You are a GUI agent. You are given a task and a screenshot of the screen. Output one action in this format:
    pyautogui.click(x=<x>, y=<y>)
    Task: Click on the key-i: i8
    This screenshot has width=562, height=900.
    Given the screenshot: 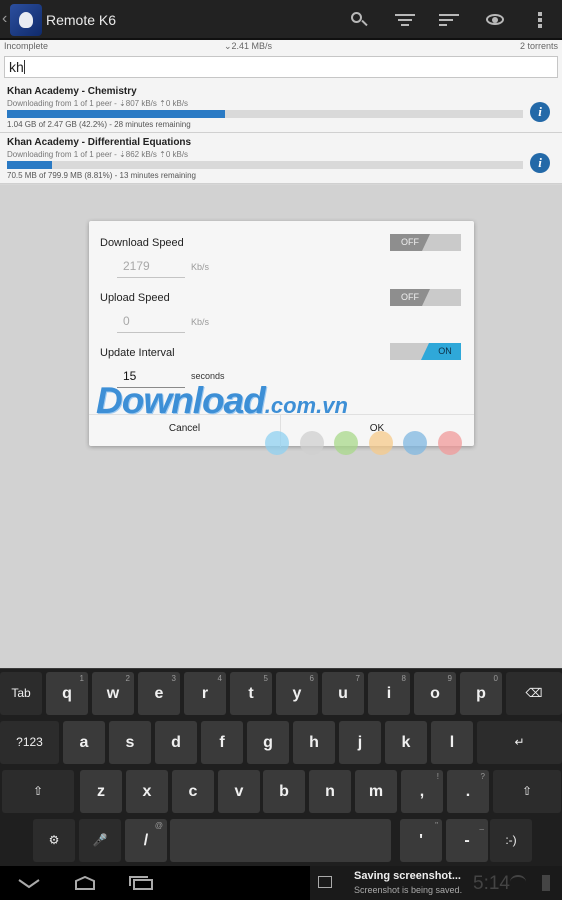 What is the action you would take?
    pyautogui.click(x=389, y=693)
    